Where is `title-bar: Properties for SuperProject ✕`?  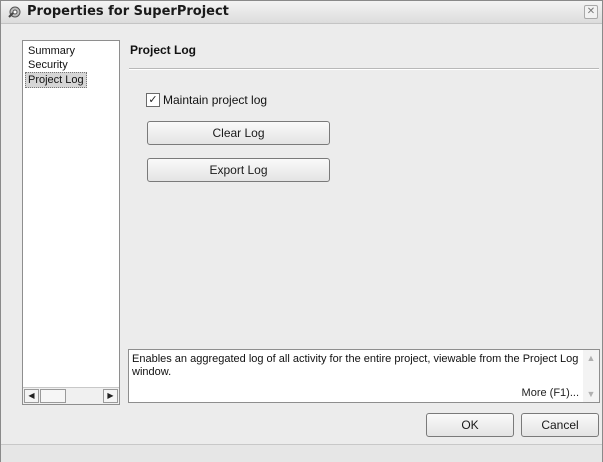 title-bar: Properties for SuperProject ✕ is located at coordinates (301, 12).